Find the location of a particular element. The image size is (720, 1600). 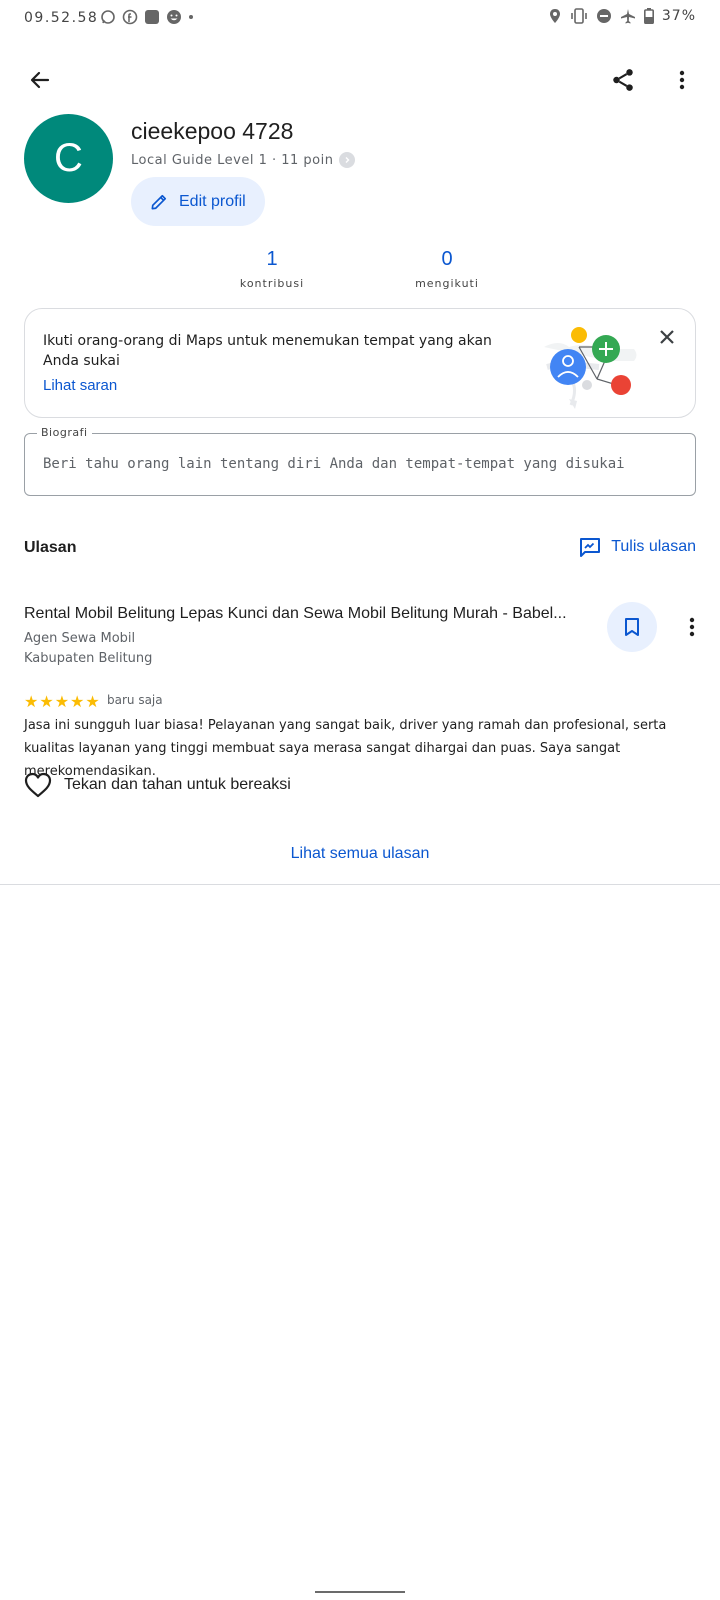

dismiss-suggestion-button is located at coordinates (667, 337).